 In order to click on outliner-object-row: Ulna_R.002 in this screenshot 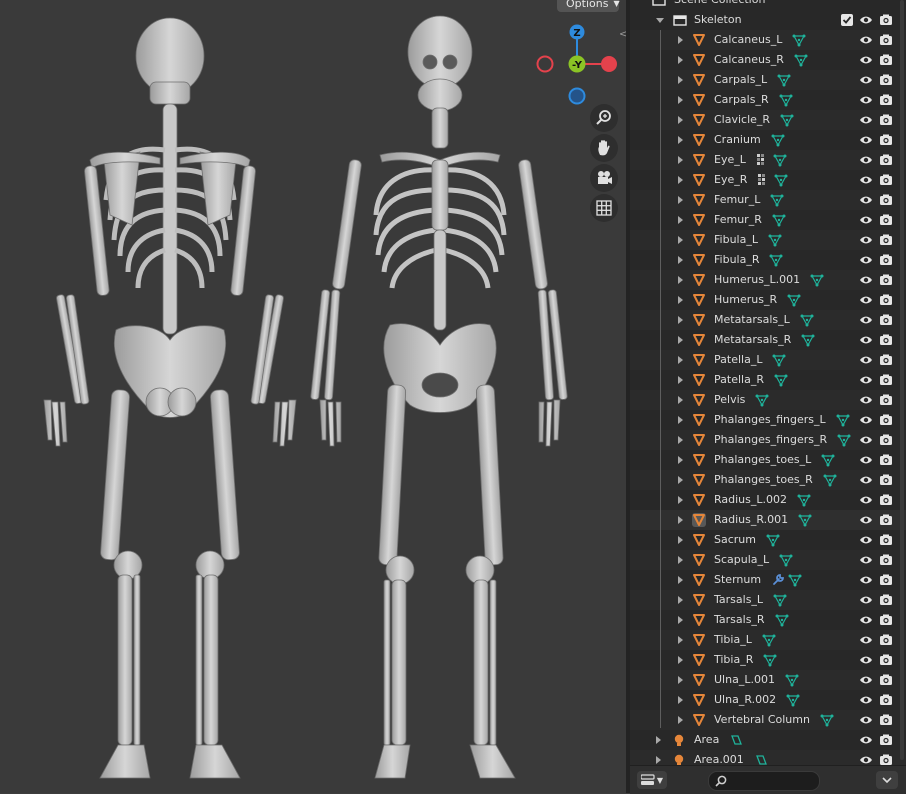, I will do `click(768, 700)`.